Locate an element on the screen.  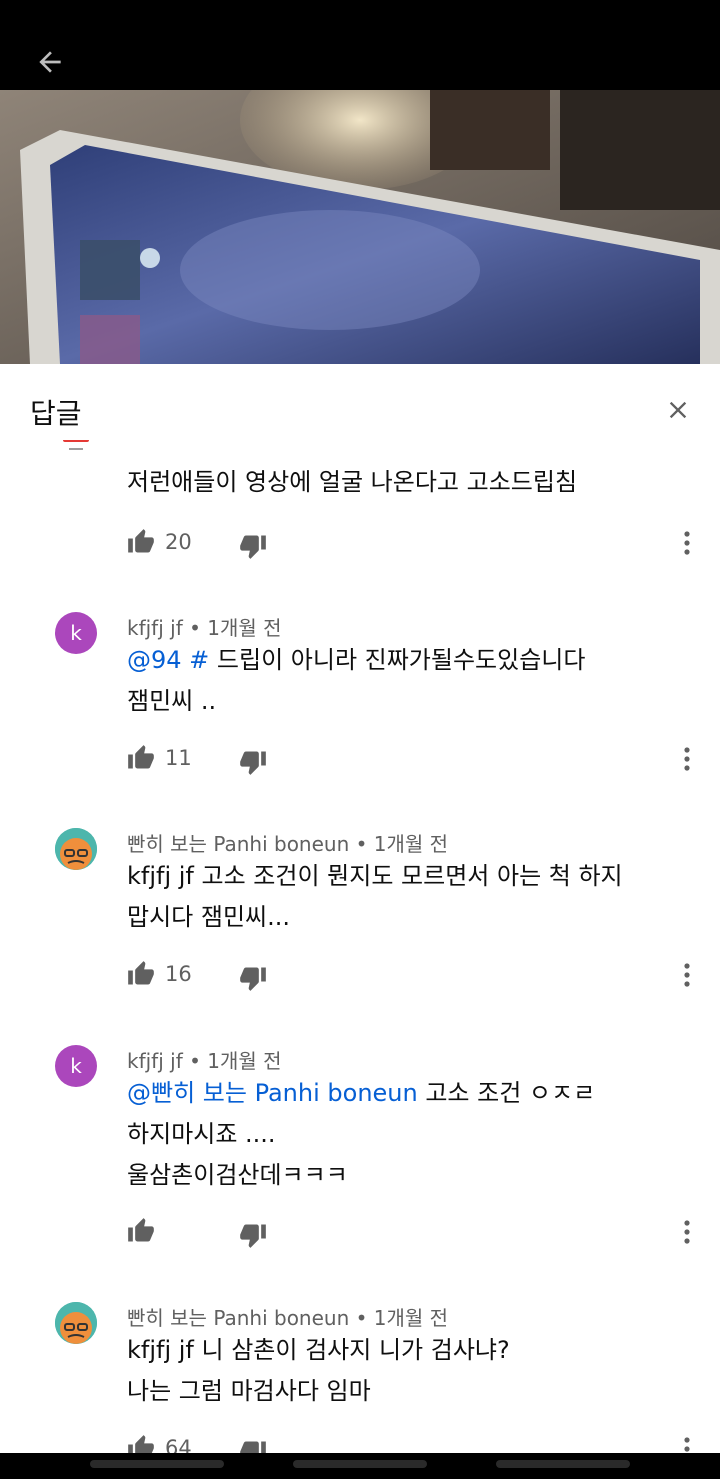
reply-actions: 16 is located at coordinates (417, 978).